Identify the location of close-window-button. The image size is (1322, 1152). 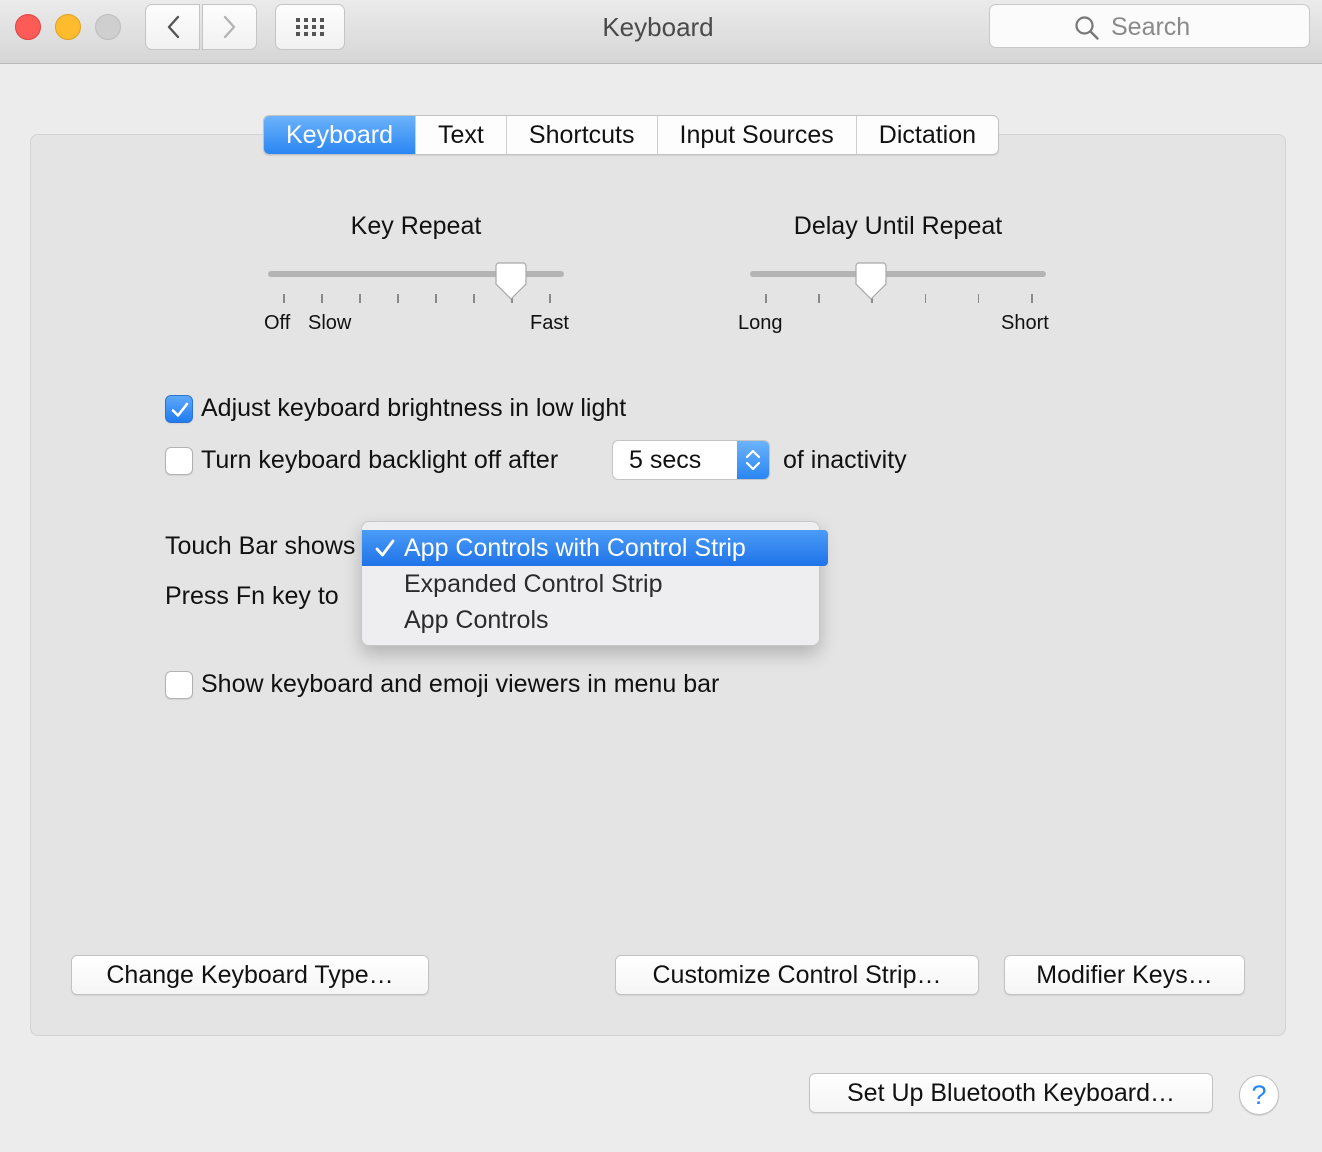
(28, 27).